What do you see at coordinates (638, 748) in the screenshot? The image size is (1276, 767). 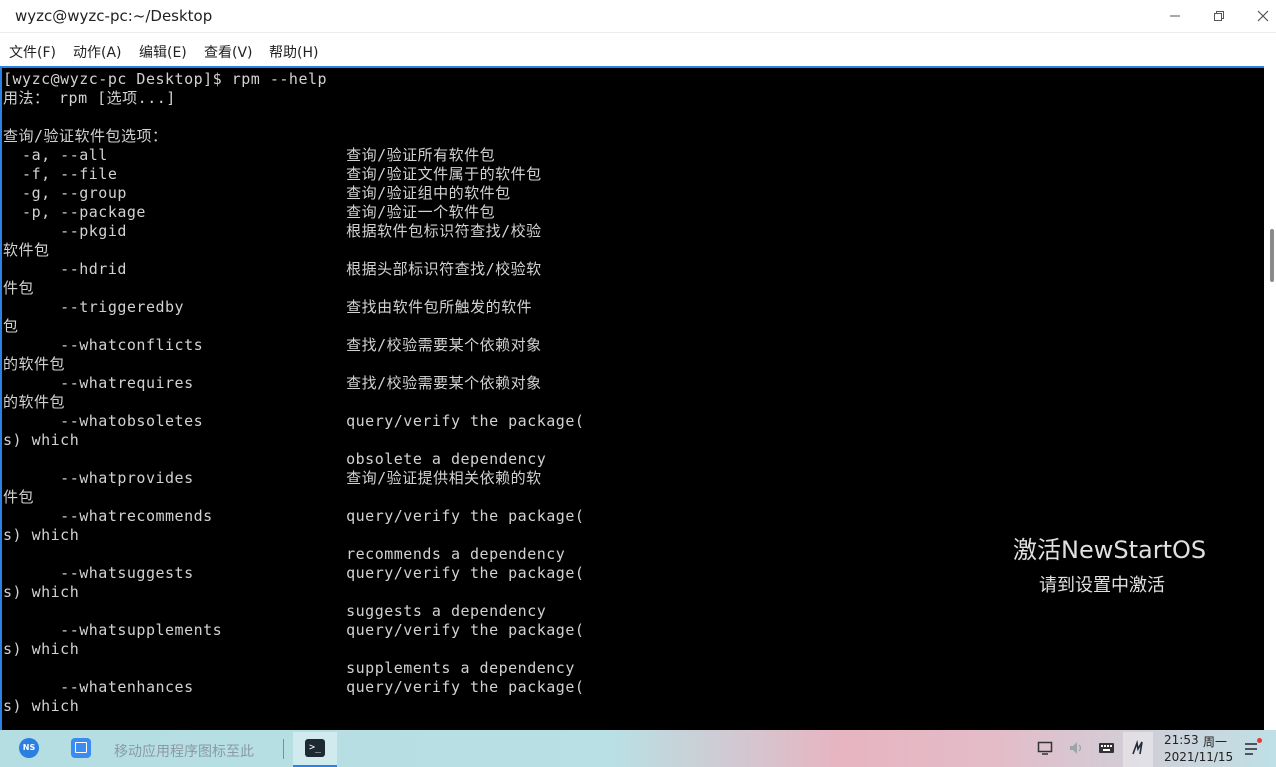 I see `taskbar: NS 移动应用程序图标至此 >_` at bounding box center [638, 748].